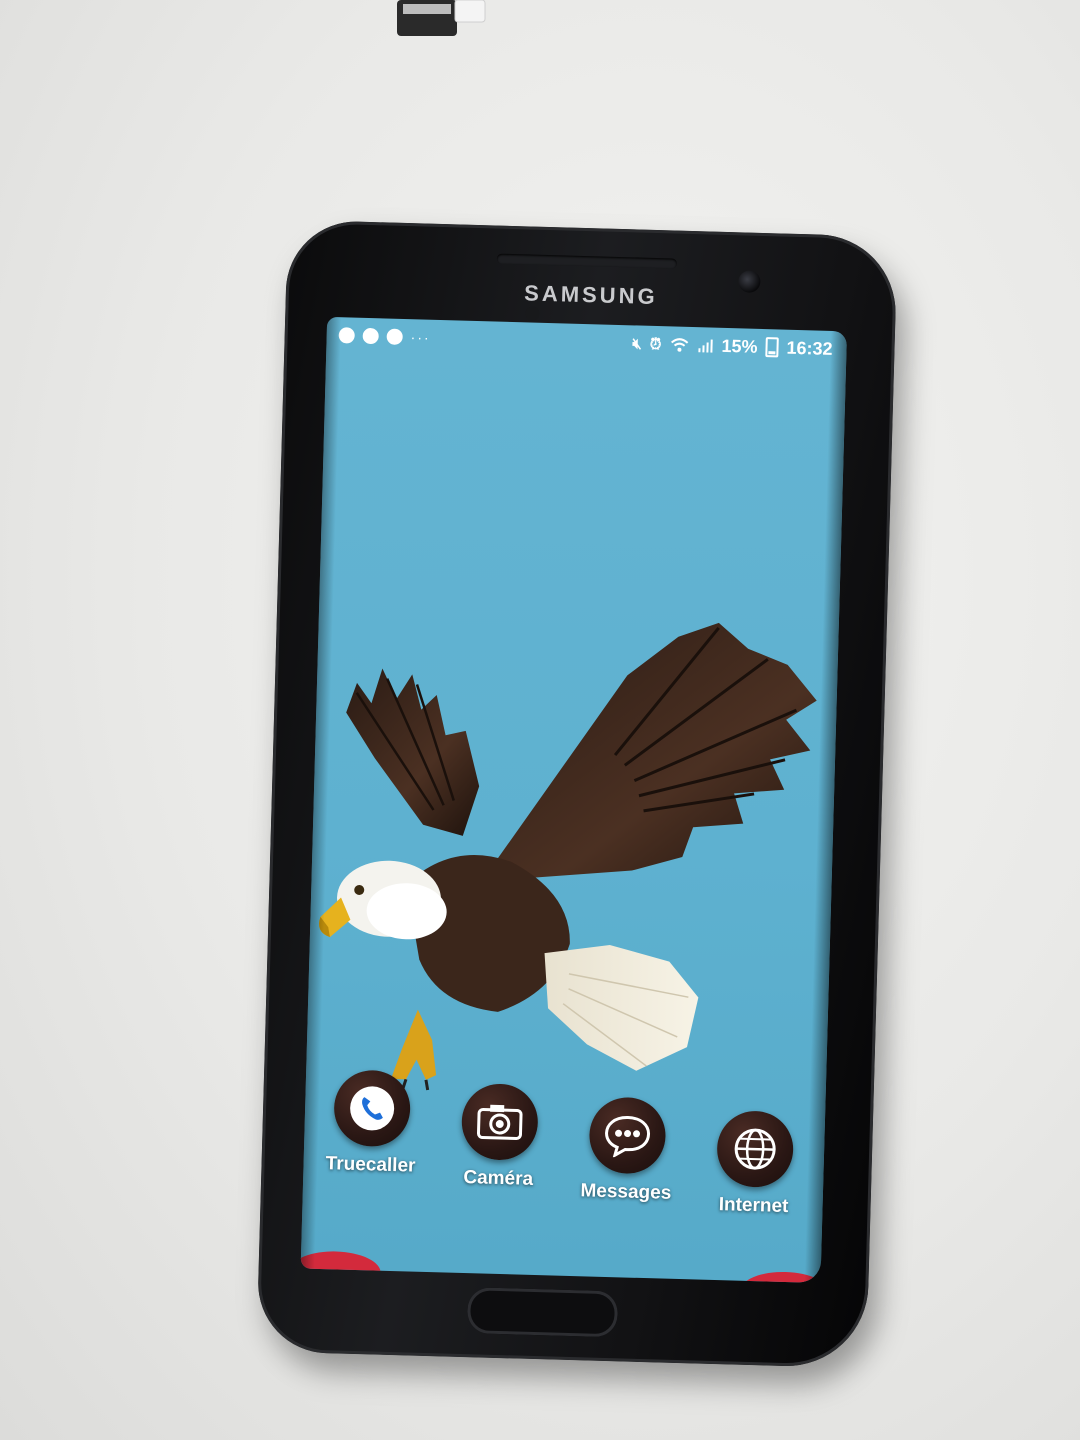 The image size is (1080, 1440). What do you see at coordinates (384, 336) in the screenshot?
I see `status-left-icons: ···` at bounding box center [384, 336].